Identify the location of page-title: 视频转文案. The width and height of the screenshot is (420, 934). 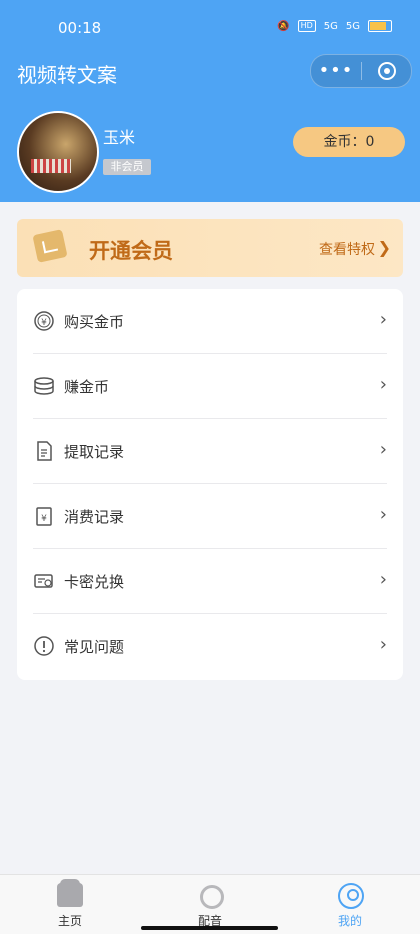
(67, 75).